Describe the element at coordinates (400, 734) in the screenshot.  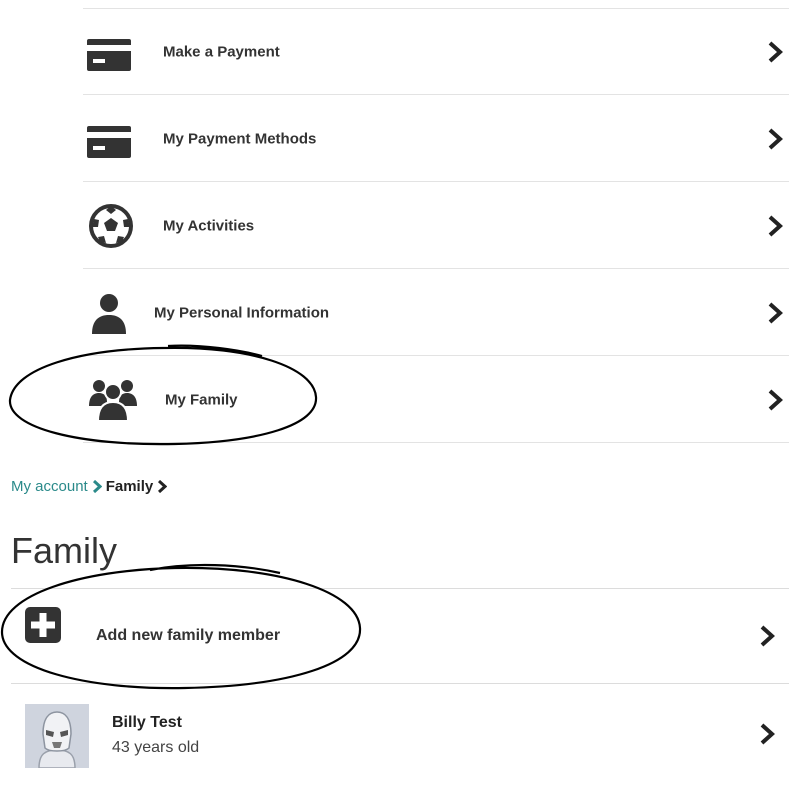
I see `family-member-row: Billy Test 43 years old` at that location.